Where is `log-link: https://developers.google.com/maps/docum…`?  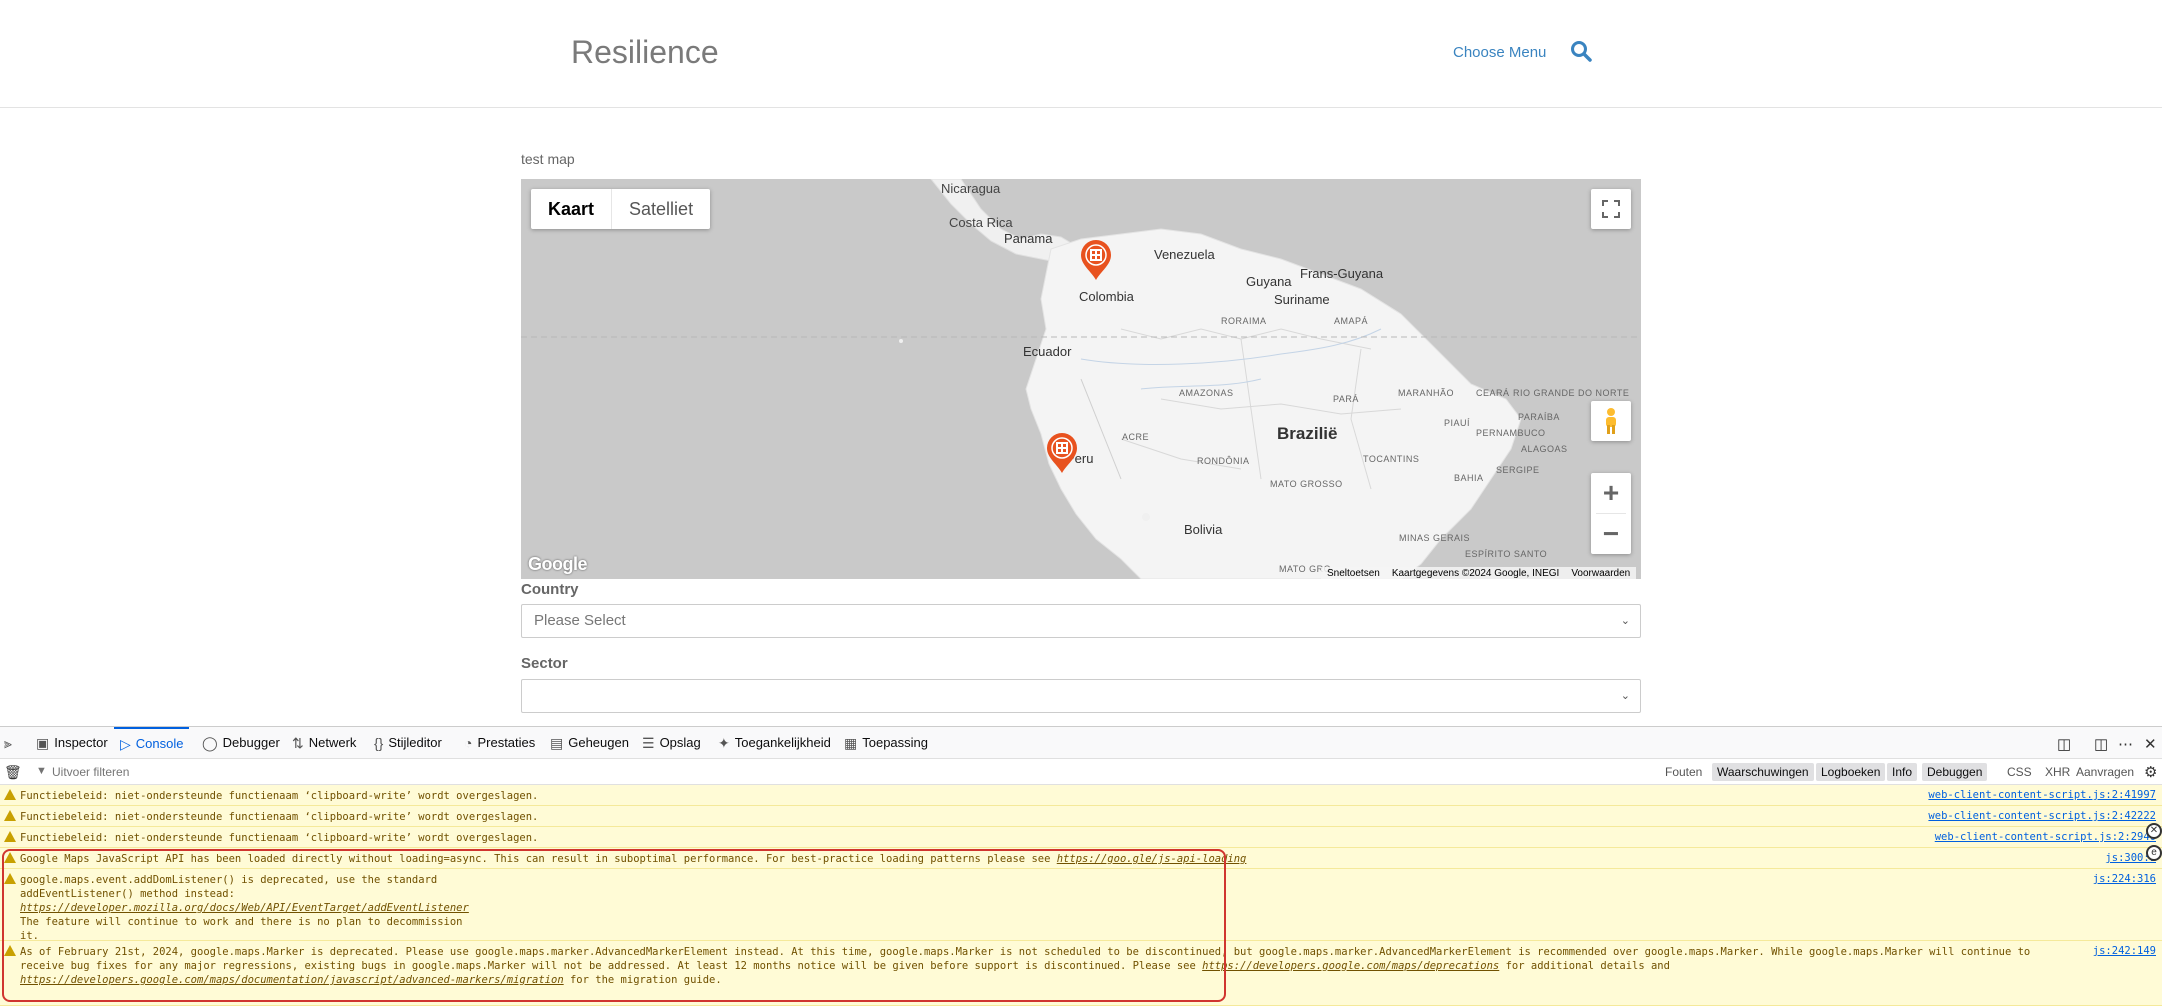 log-link: https://developers.google.com/maps/docum… is located at coordinates (292, 980).